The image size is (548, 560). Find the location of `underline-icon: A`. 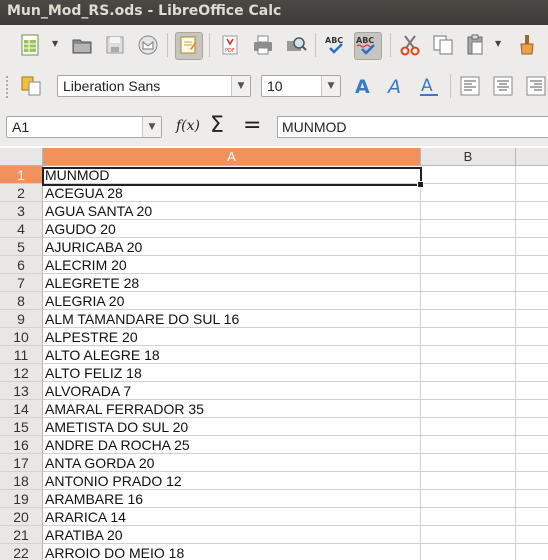

underline-icon: A is located at coordinates (429, 86).